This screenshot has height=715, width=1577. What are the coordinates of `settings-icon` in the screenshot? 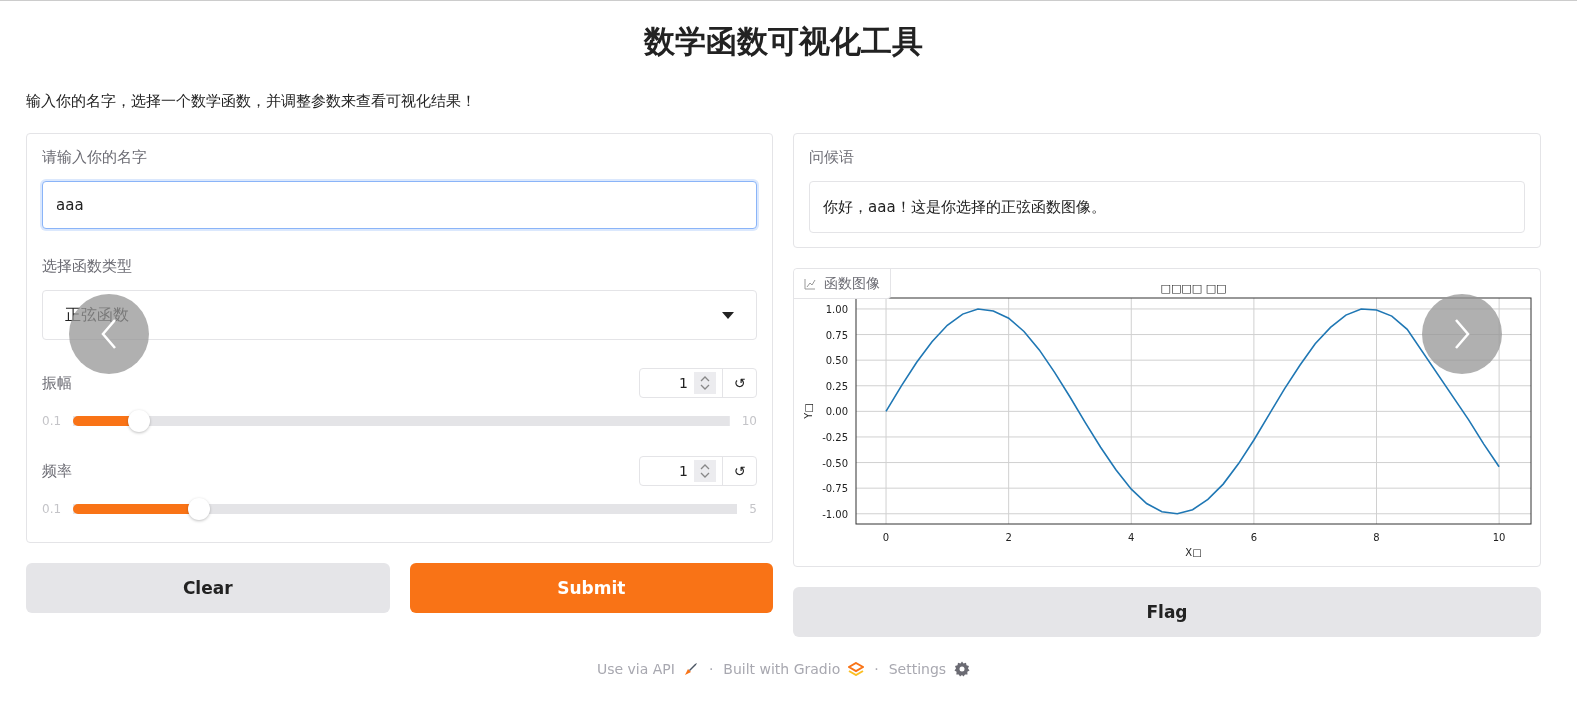 It's located at (962, 669).